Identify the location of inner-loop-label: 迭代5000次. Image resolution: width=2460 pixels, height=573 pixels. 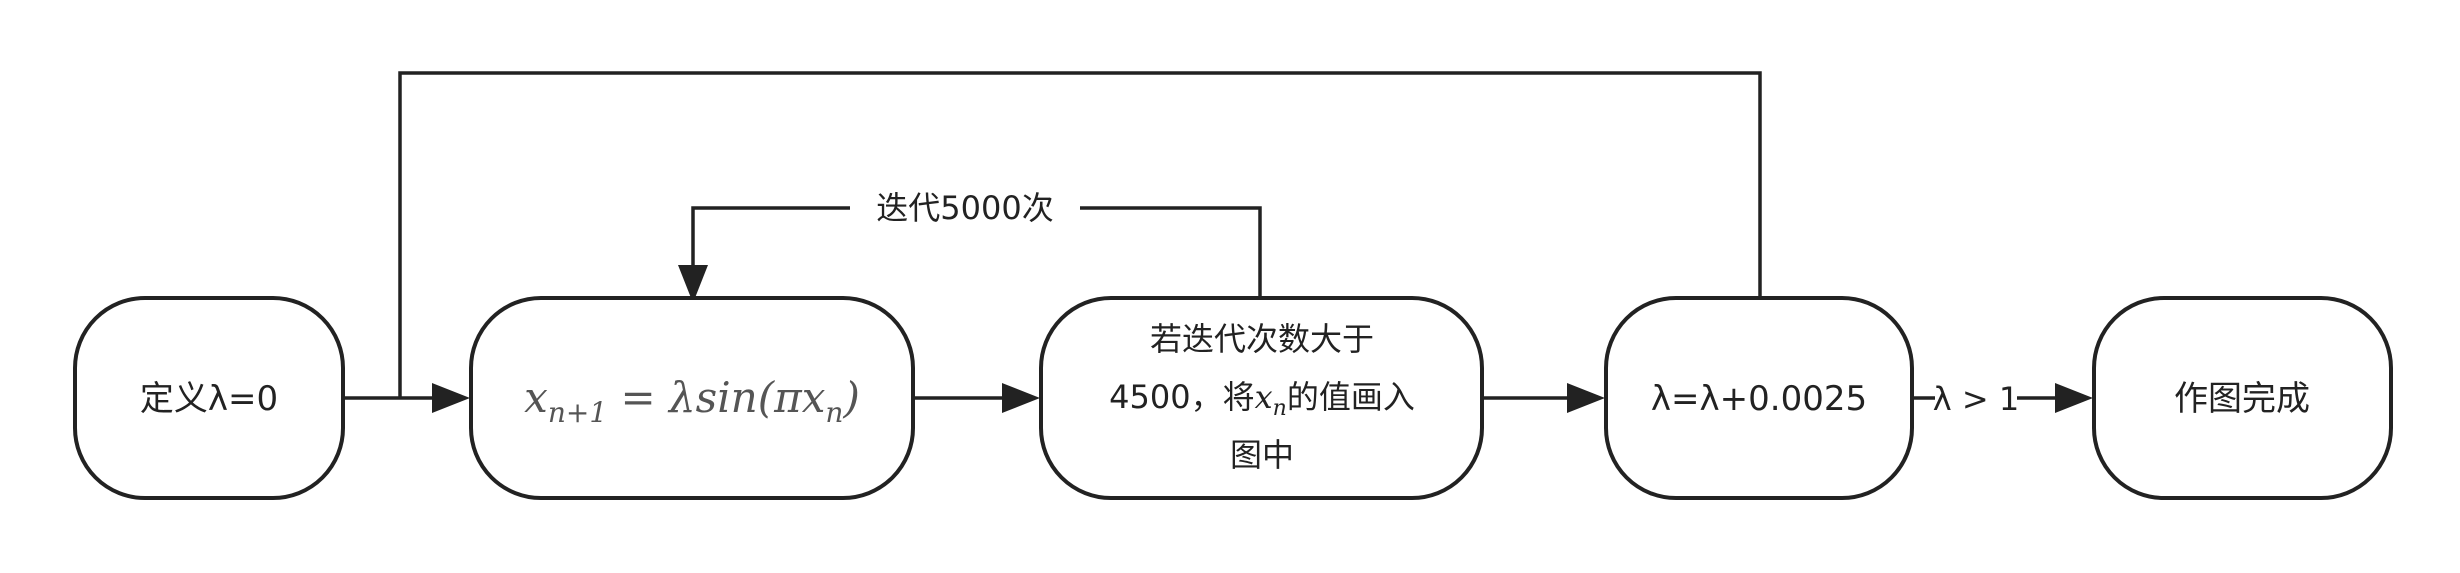
(964, 208).